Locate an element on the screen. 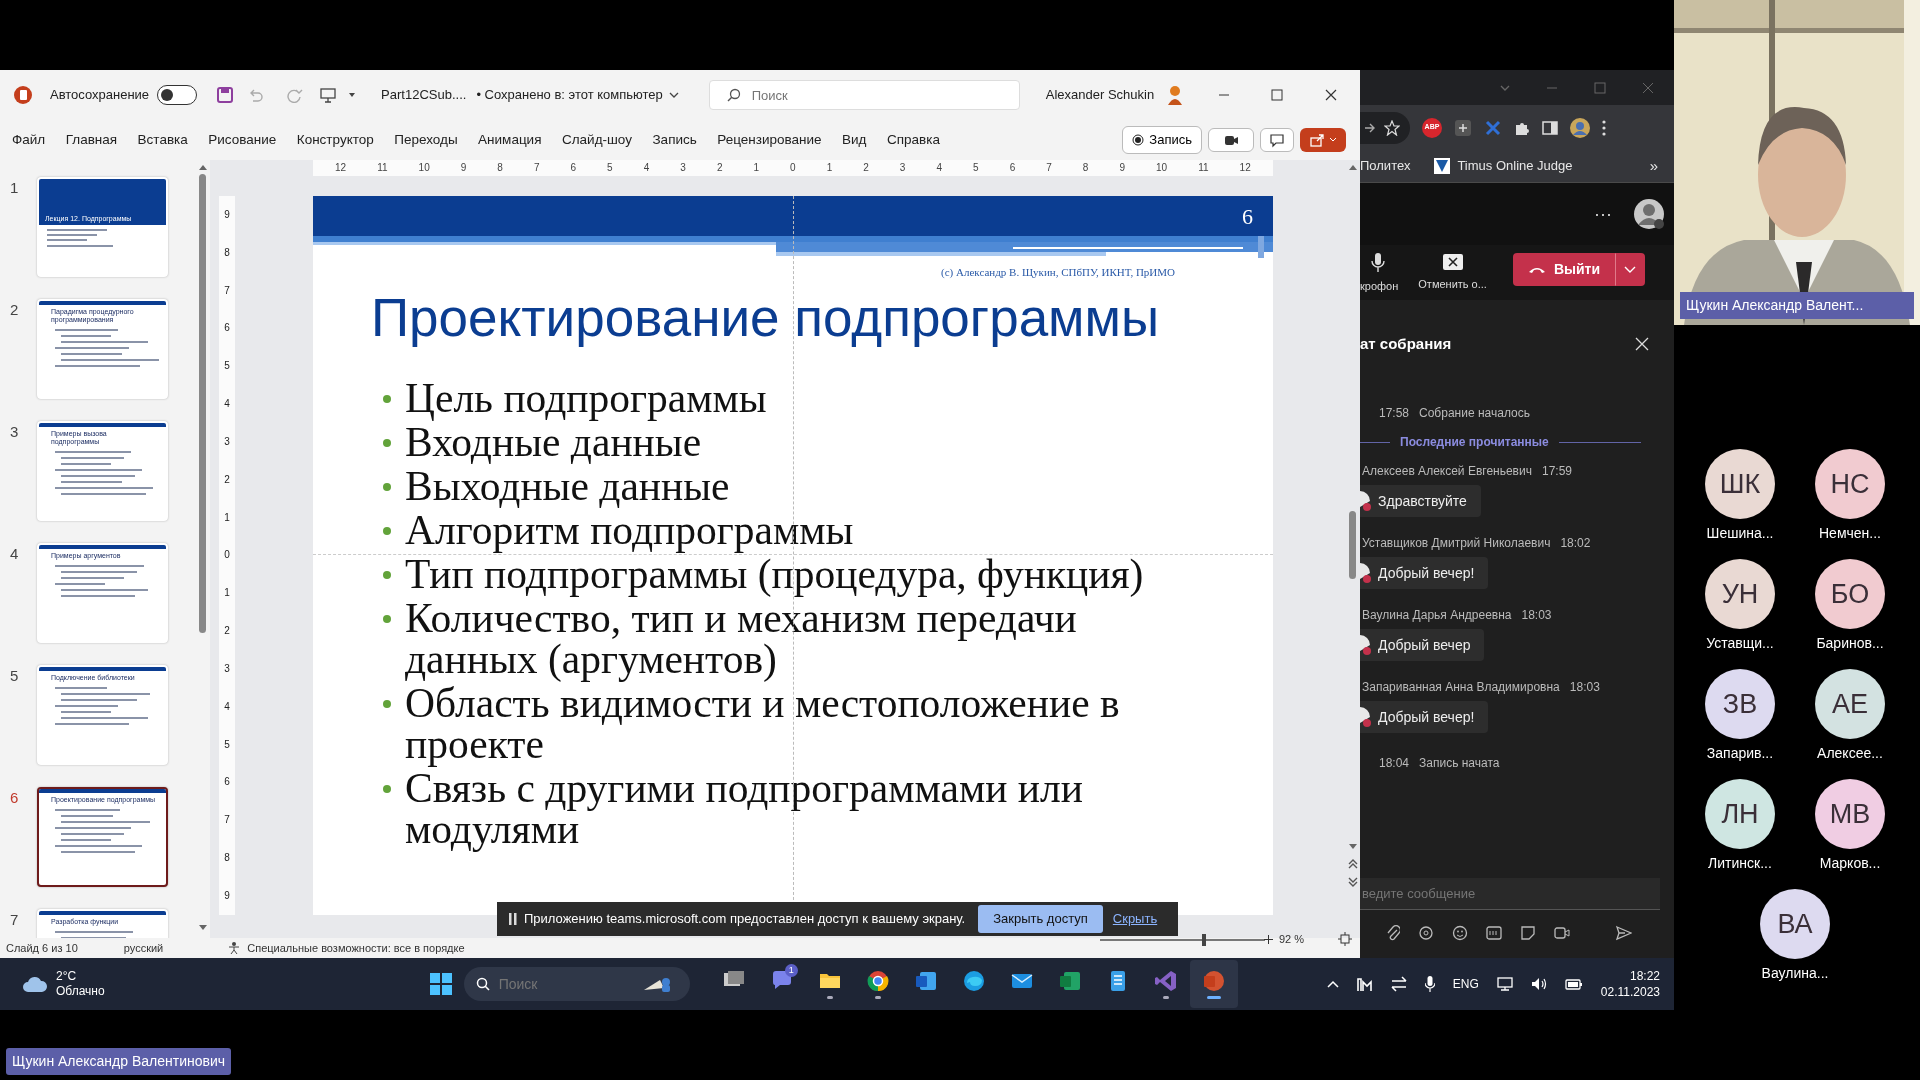  chevron-up-icon is located at coordinates (1332, 984).